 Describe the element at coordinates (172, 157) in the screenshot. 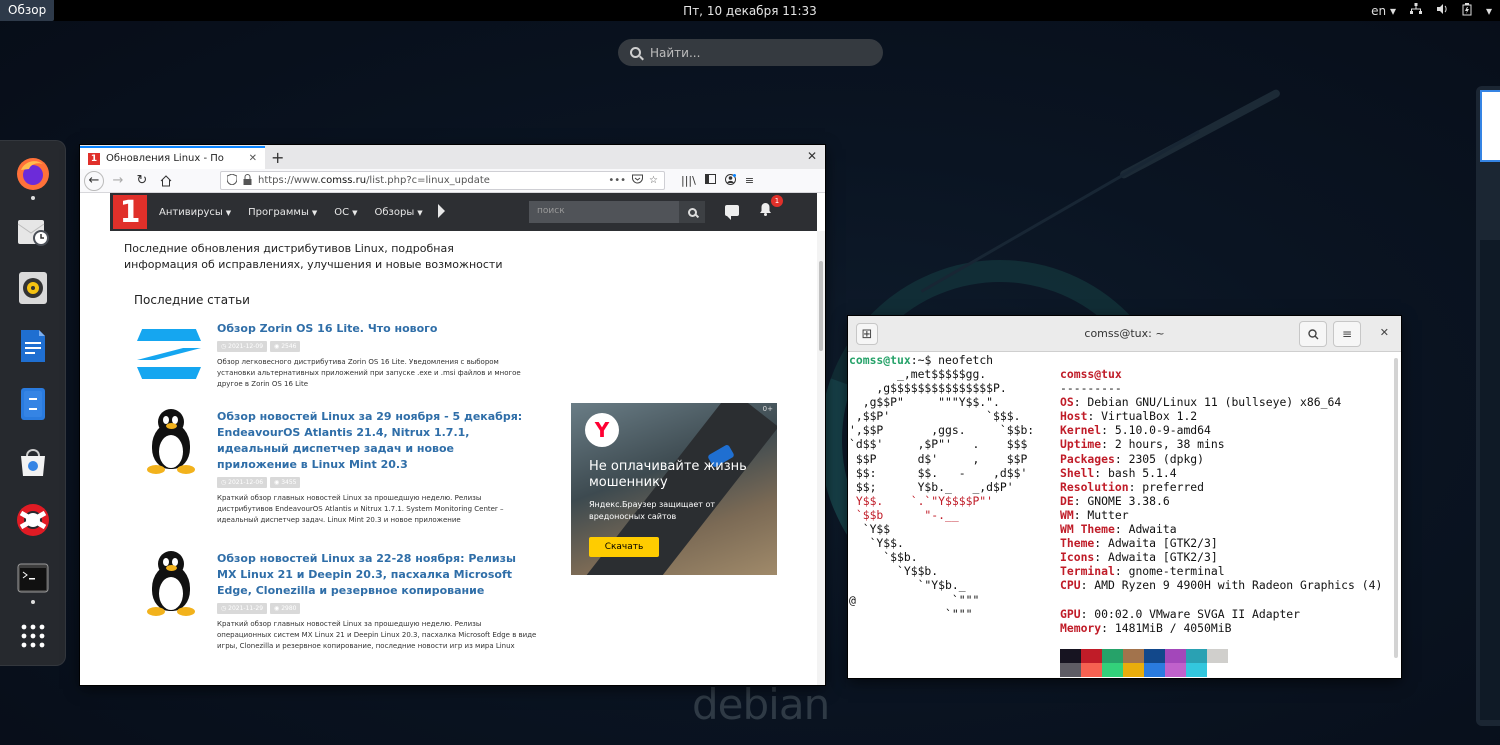

I see `browser-tab: 1 Обновления Linux - По ✕` at that location.